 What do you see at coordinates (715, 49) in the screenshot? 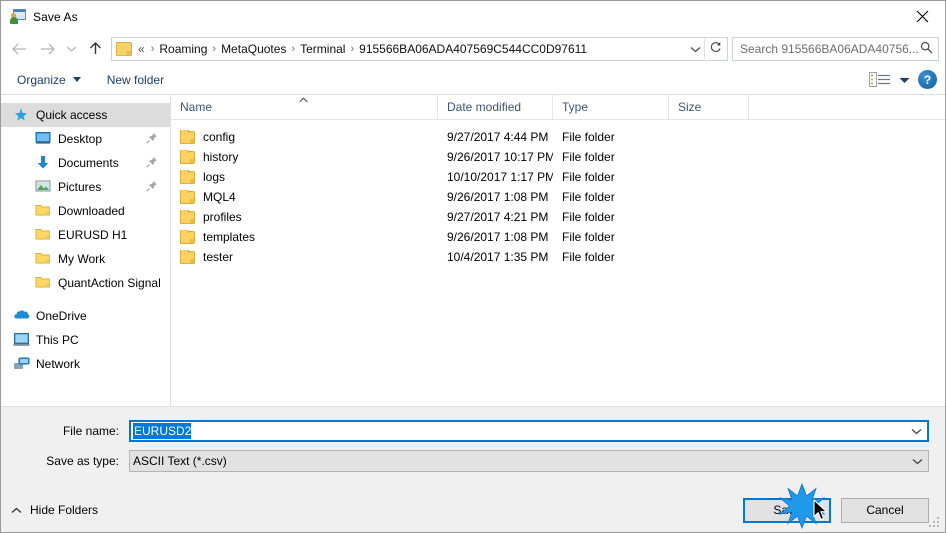
I see `refresh-icon` at bounding box center [715, 49].